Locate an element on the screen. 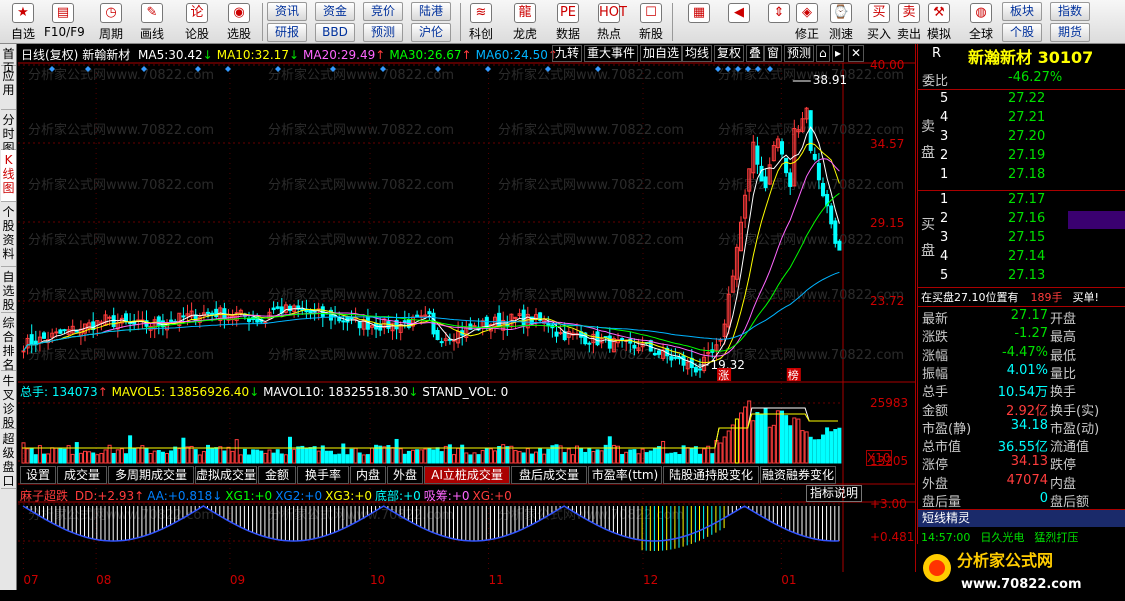 This screenshot has height=601, width=1125. tb3-button-7: ⚒ 模拟 is located at coordinates (939, 22).